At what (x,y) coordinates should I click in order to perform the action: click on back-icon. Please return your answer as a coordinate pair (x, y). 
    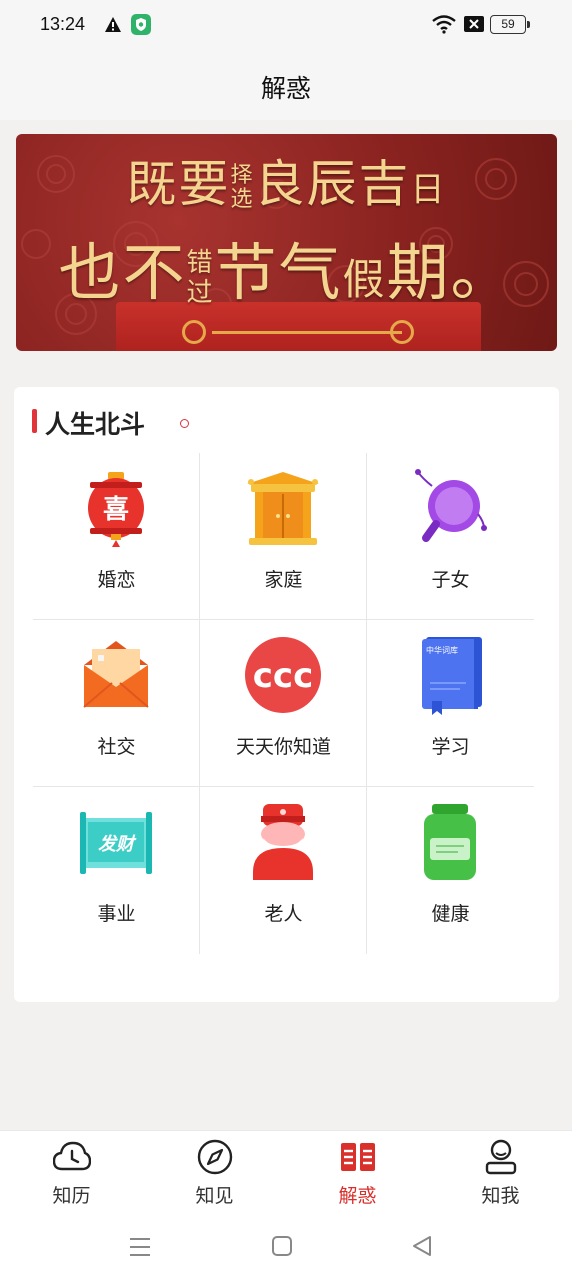
    Looking at the image, I should click on (422, 1246).